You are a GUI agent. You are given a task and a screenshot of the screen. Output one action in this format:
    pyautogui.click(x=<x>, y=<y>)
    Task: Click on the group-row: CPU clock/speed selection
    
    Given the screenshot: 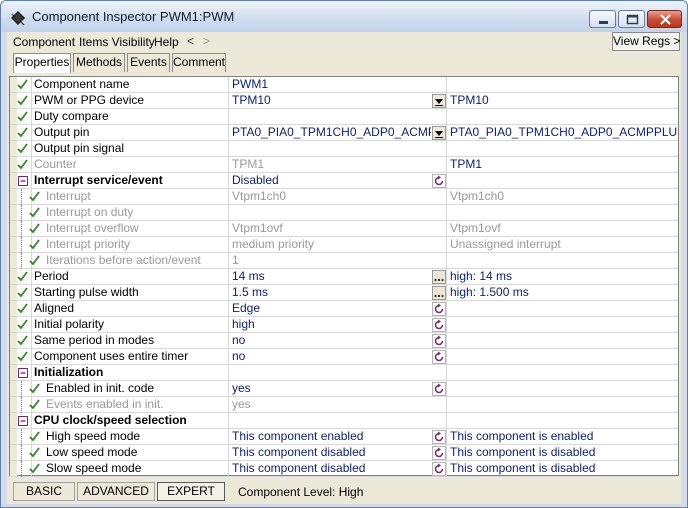 What is the action you would take?
    pyautogui.click(x=344, y=421)
    